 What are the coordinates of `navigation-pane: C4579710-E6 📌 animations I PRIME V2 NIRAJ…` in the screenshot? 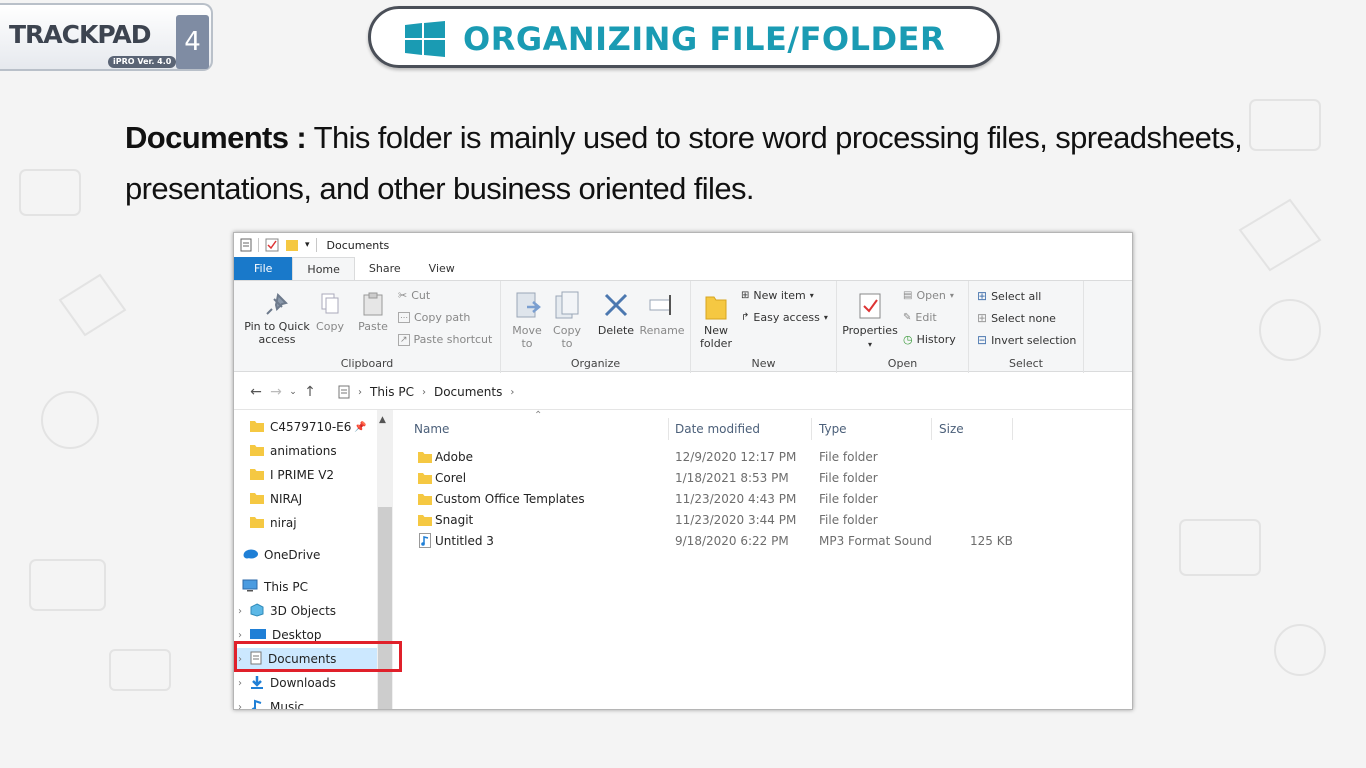 It's located at (314, 560).